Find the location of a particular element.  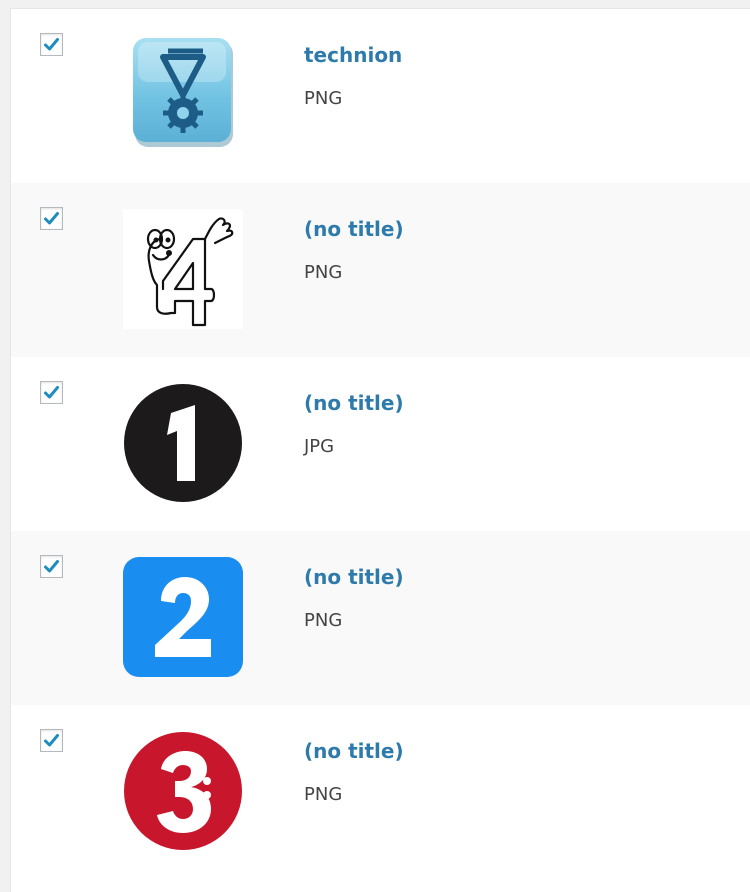

number-one-image is located at coordinates (183, 443).